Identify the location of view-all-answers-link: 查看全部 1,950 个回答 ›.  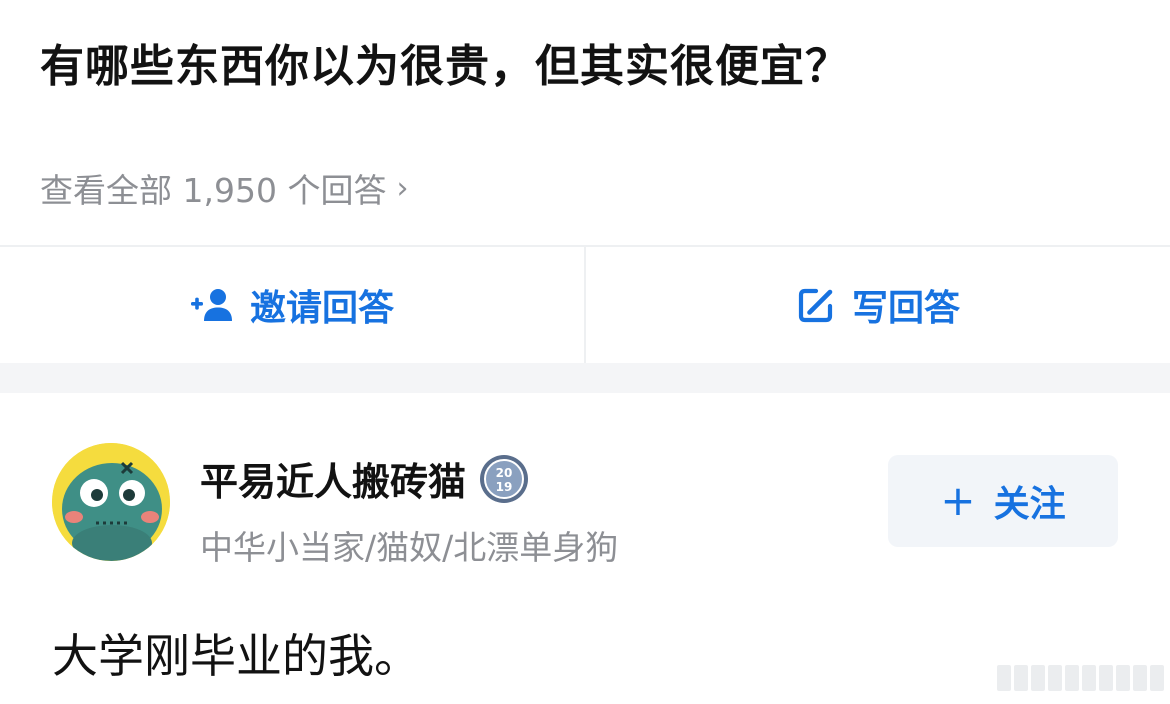
(224, 188).